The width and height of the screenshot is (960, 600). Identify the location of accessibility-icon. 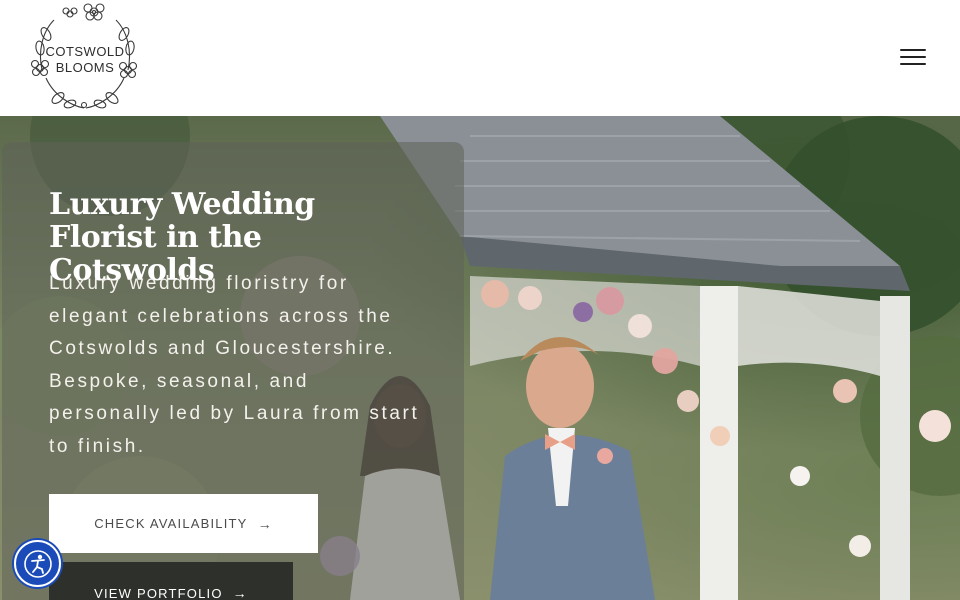
(37, 563).